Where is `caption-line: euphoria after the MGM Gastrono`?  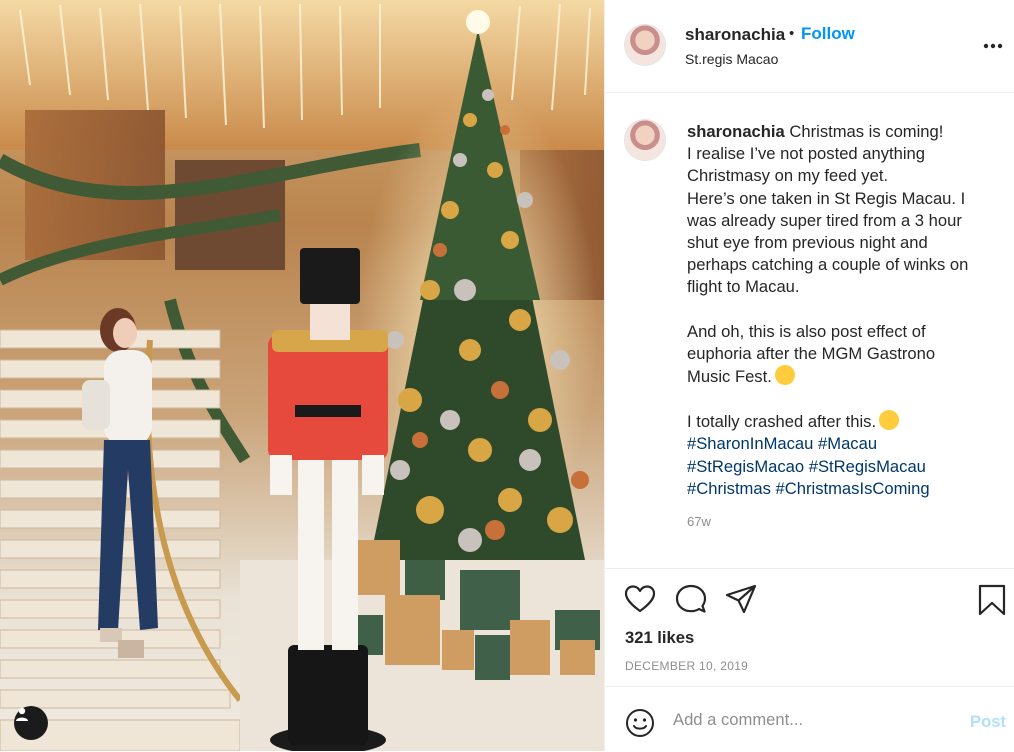 caption-line: euphoria after the MGM Gastrono is located at coordinates (811, 353).